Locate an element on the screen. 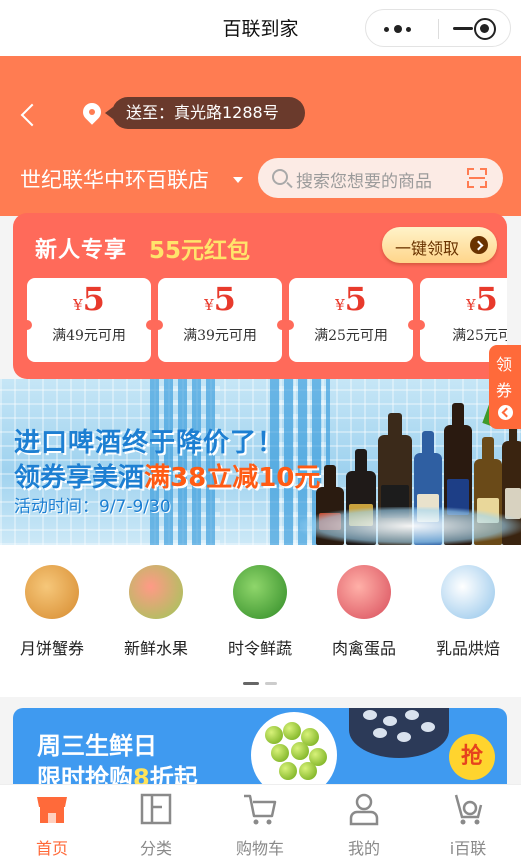 The image size is (521, 856). get-coupon-side-tab: 领 券 is located at coordinates (505, 387).